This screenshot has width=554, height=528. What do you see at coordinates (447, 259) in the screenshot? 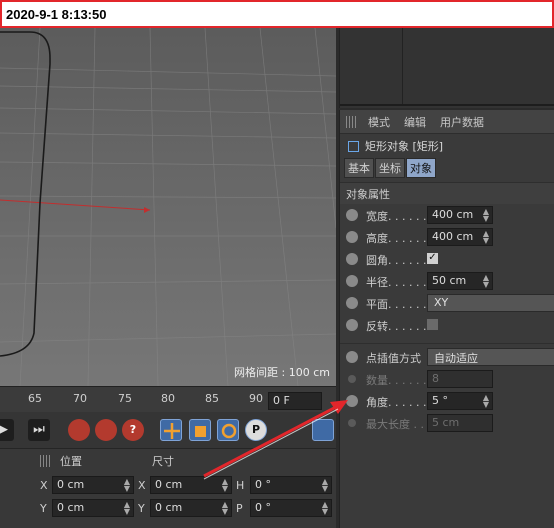
I see `prop-rounding: 圆角. . . . . . . ✓` at bounding box center [447, 259].